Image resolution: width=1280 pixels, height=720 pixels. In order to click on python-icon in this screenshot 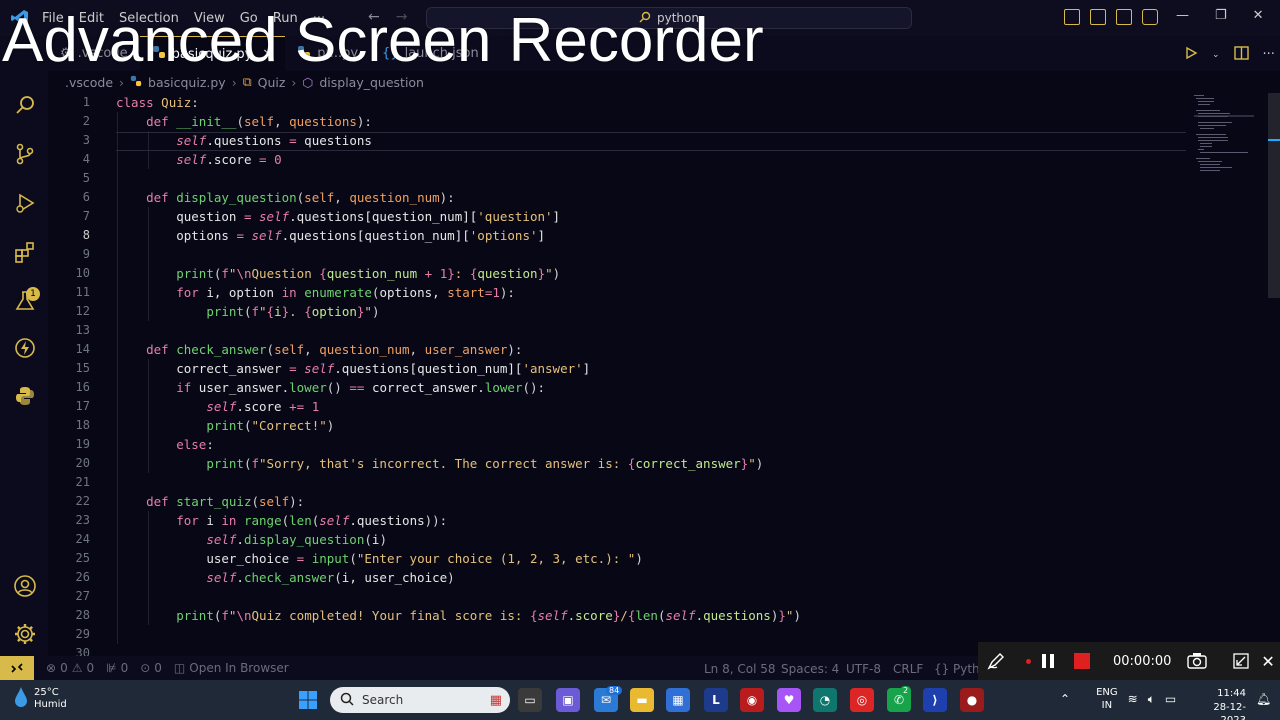, I will do `click(25, 396)`.